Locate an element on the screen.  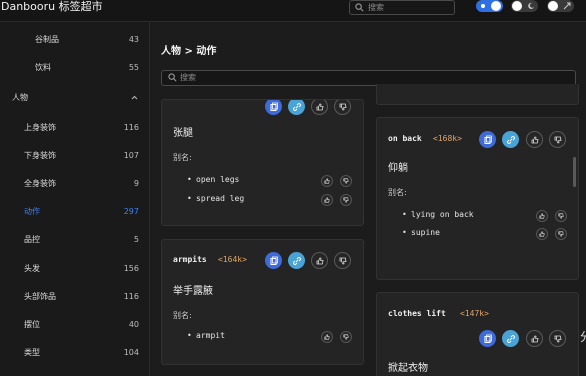
sidebar-item-label: 头部饰品 is located at coordinates (40, 296).